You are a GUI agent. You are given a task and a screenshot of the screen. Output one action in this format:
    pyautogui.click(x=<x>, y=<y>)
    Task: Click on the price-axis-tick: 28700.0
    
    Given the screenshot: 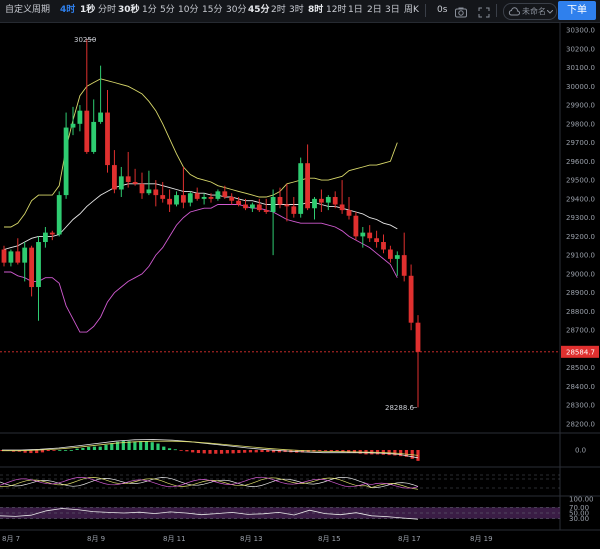 What is the action you would take?
    pyautogui.click(x=580, y=331)
    